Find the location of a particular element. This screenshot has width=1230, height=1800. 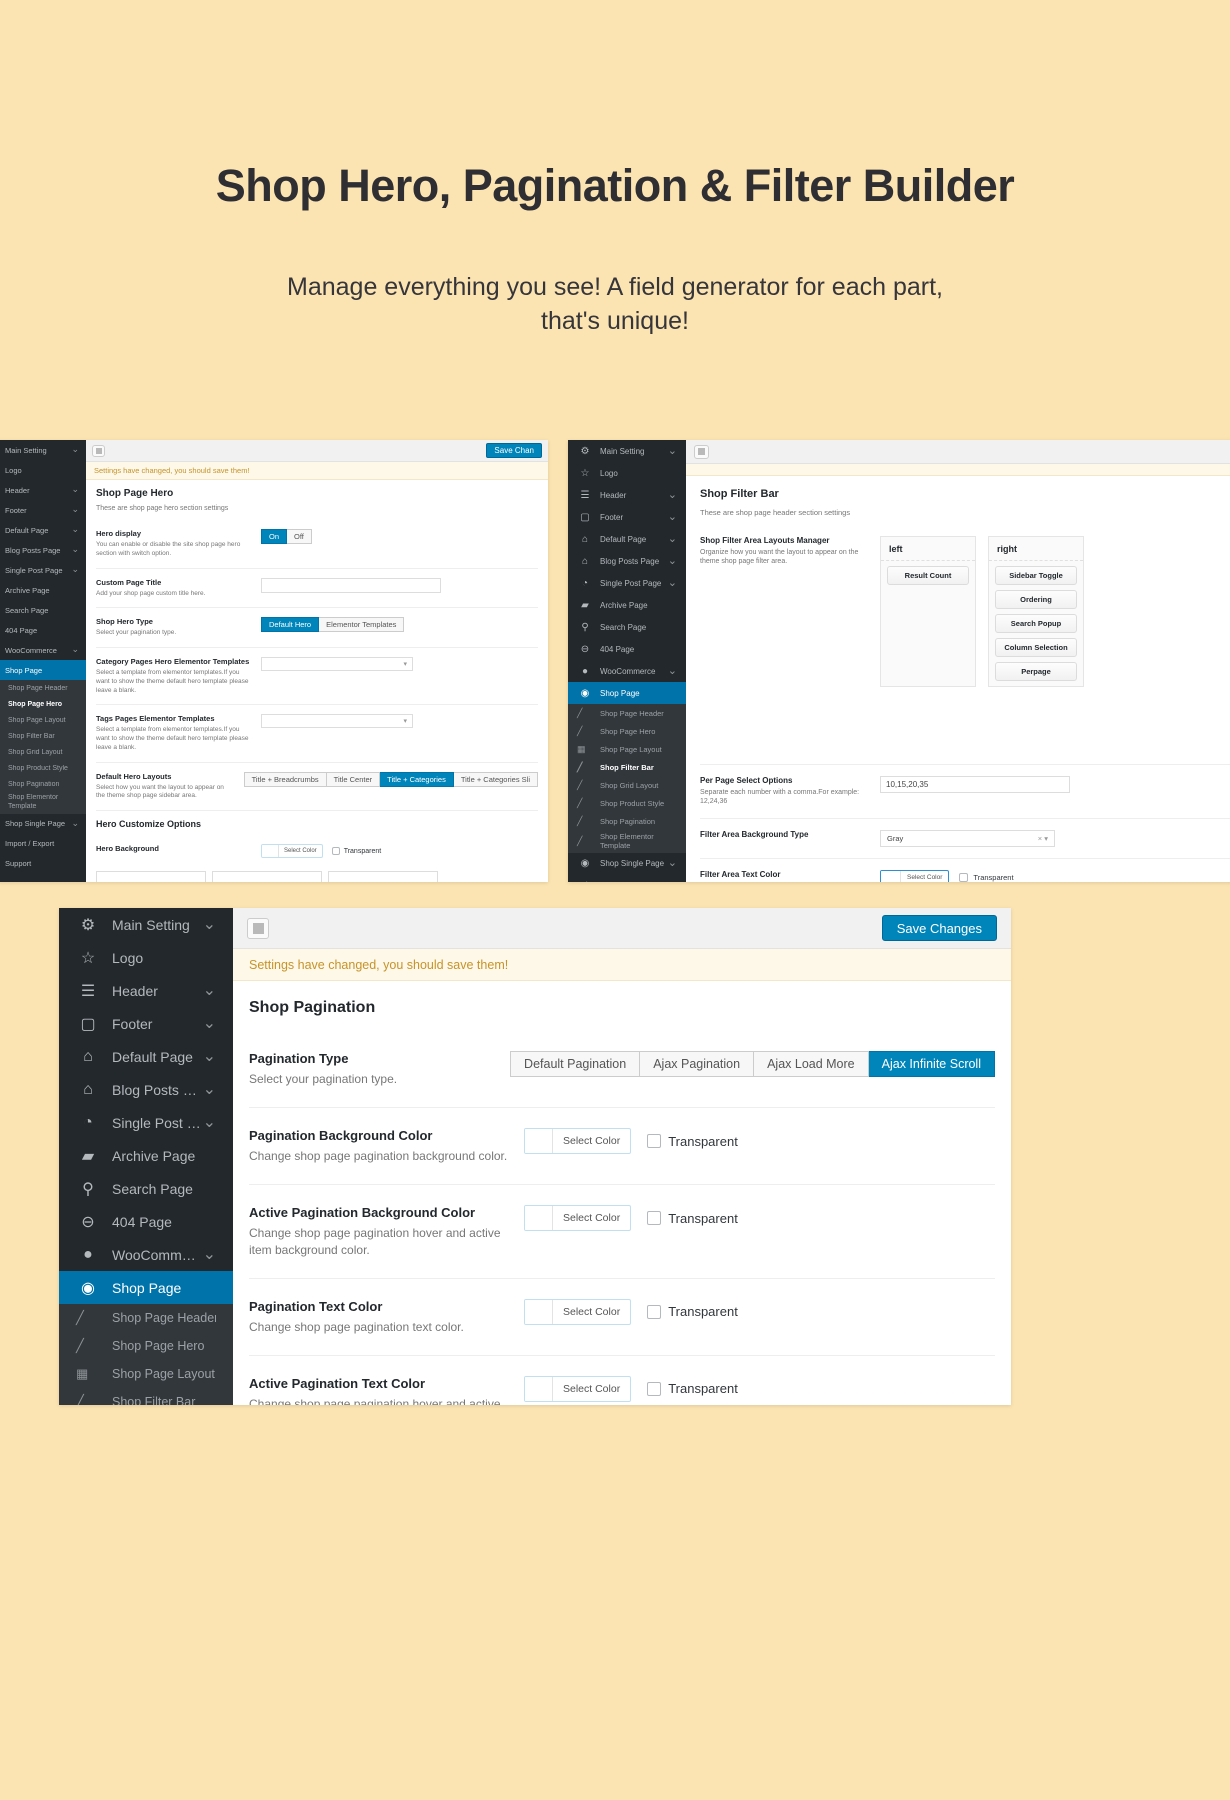

sidebar-subitem-shop-pagination: ╱ Shop Pagination is located at coordinates (627, 821).